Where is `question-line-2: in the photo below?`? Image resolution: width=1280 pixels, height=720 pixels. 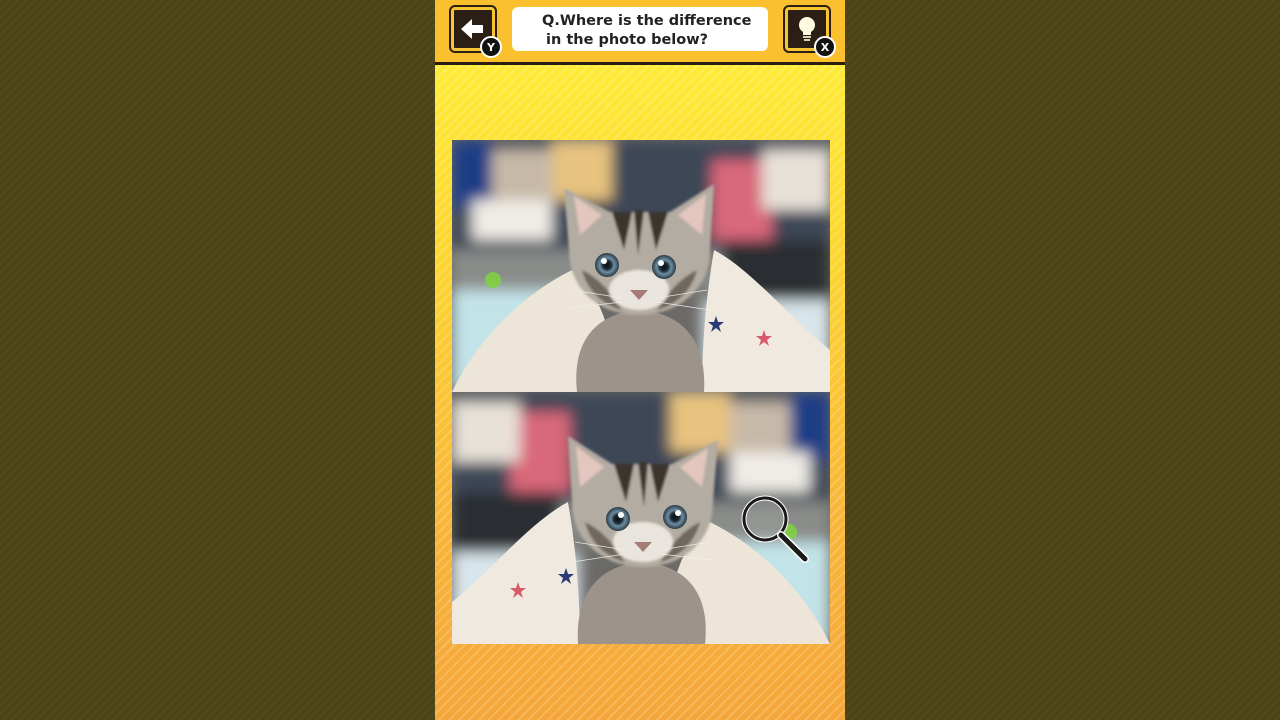
question-line-2: in the photo below? is located at coordinates (627, 40).